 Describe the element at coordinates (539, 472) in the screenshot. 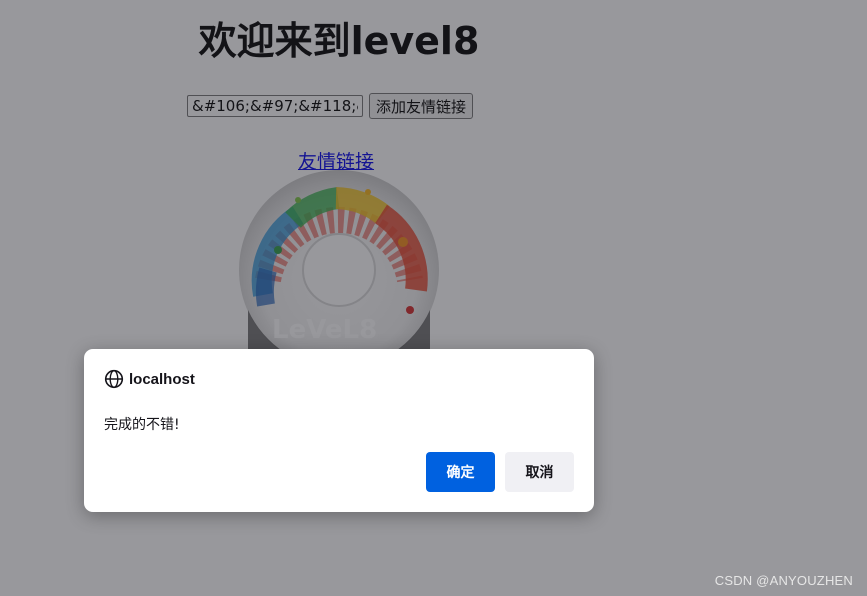

I see `cancel-button: 取消` at that location.